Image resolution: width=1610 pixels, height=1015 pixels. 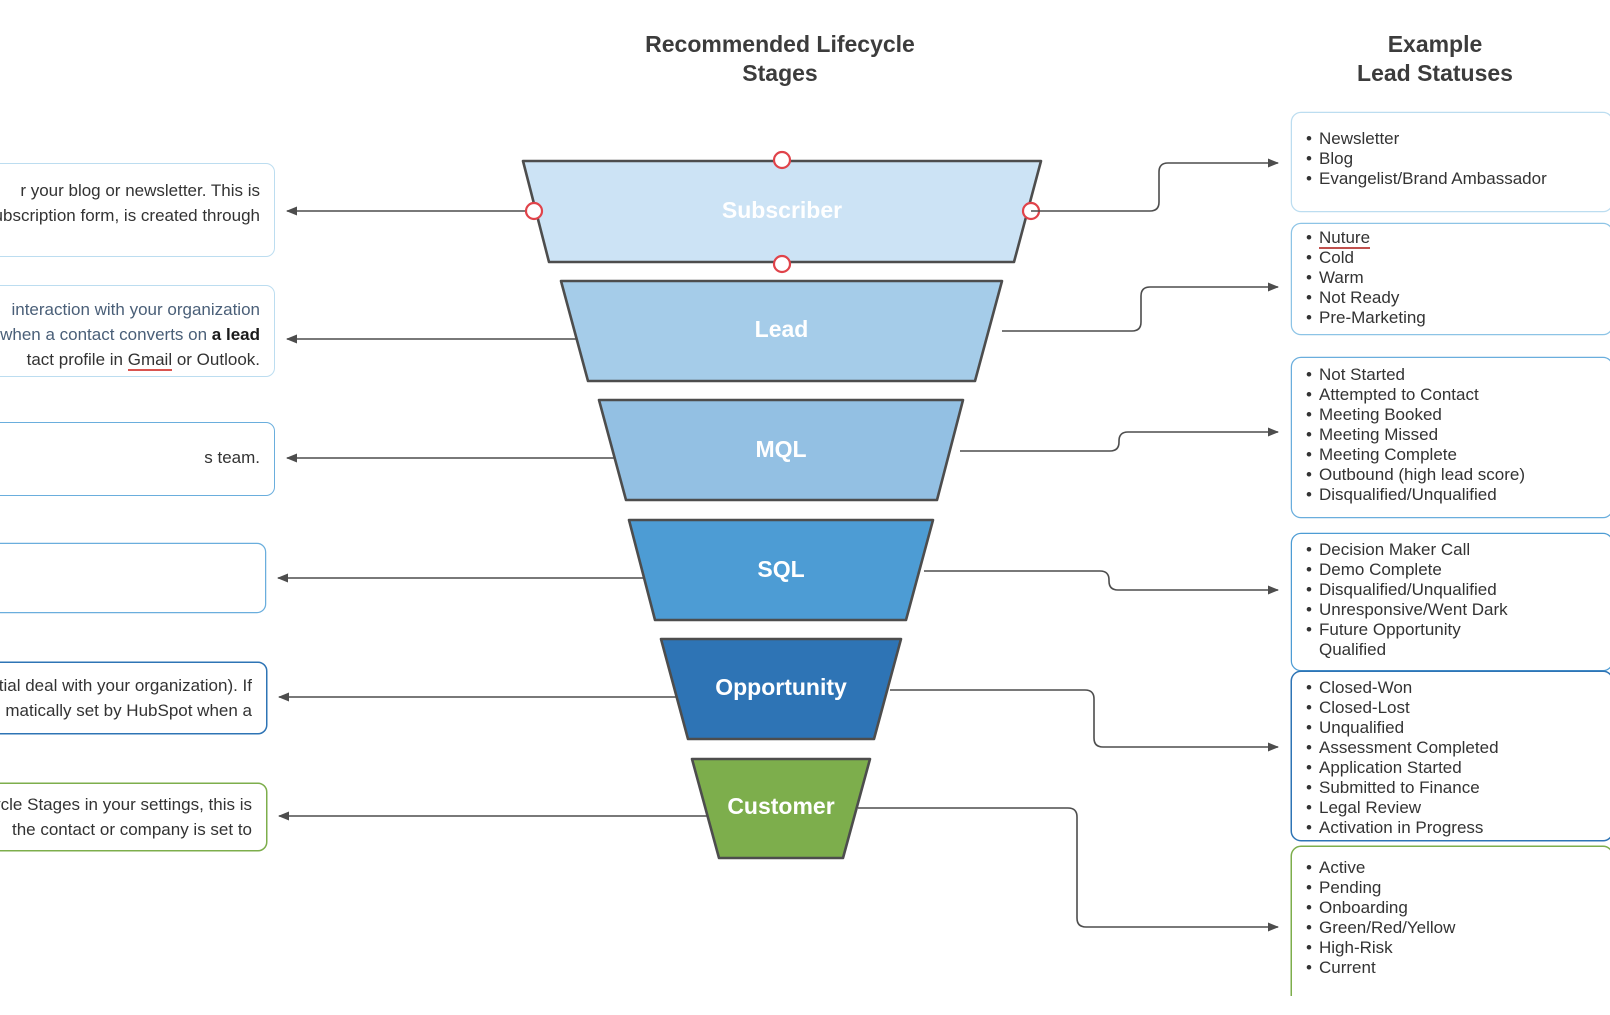 I want to click on status-list-item: Evangelist/Brand Ambassador, so click(x=1426, y=179).